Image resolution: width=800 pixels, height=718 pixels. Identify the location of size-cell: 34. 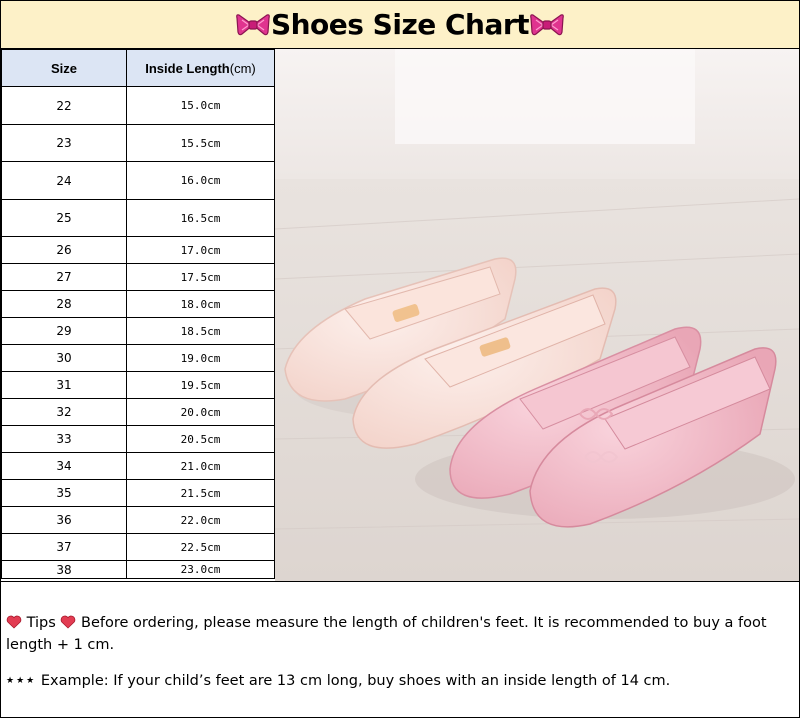
(64, 466).